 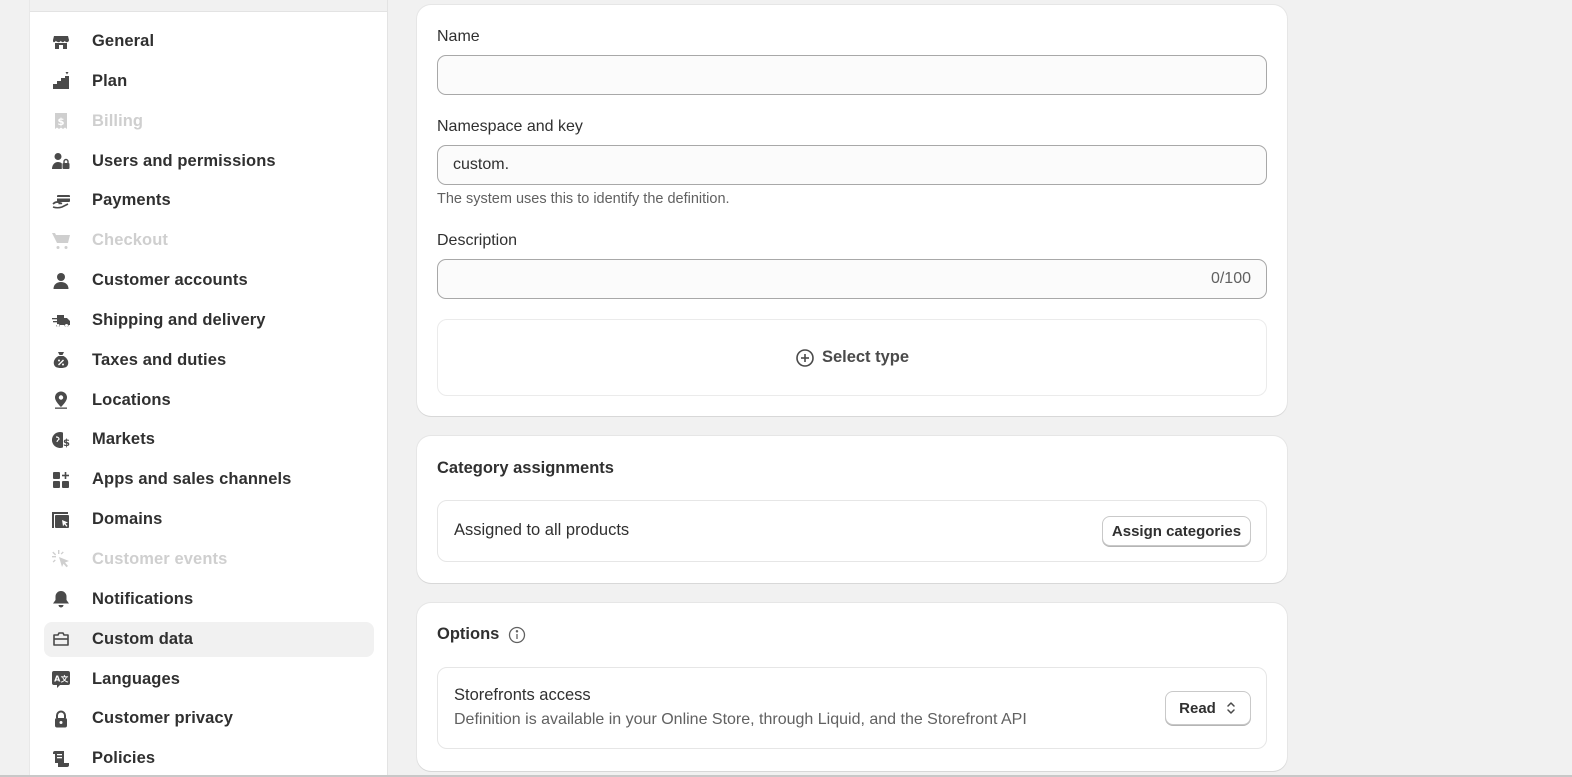 What do you see at coordinates (525, 468) in the screenshot?
I see `category-assignments-title: Category assignments` at bounding box center [525, 468].